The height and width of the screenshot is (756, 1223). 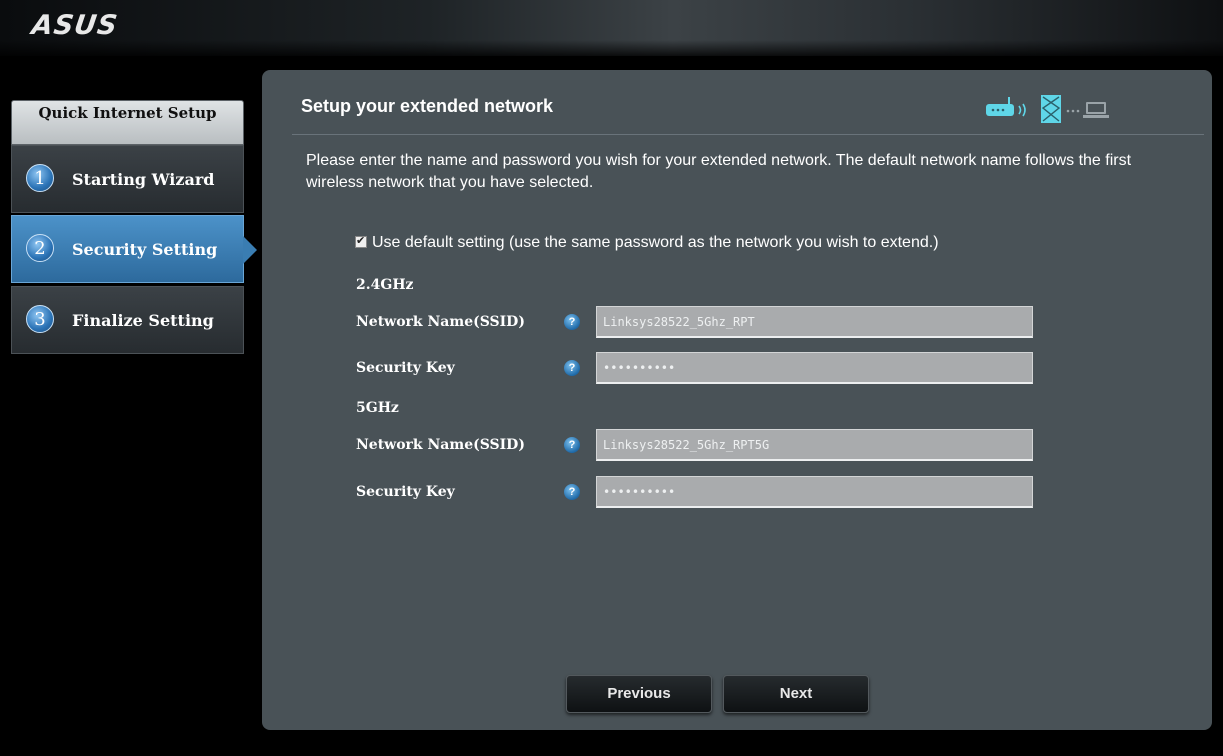 I want to click on next-button: Next, so click(x=796, y=694).